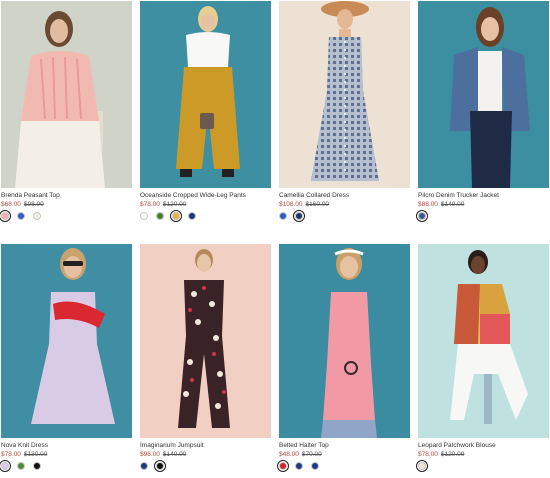 This screenshot has height=478, width=550. Describe the element at coordinates (311, 454) in the screenshot. I see `original-price: $70.00` at that location.